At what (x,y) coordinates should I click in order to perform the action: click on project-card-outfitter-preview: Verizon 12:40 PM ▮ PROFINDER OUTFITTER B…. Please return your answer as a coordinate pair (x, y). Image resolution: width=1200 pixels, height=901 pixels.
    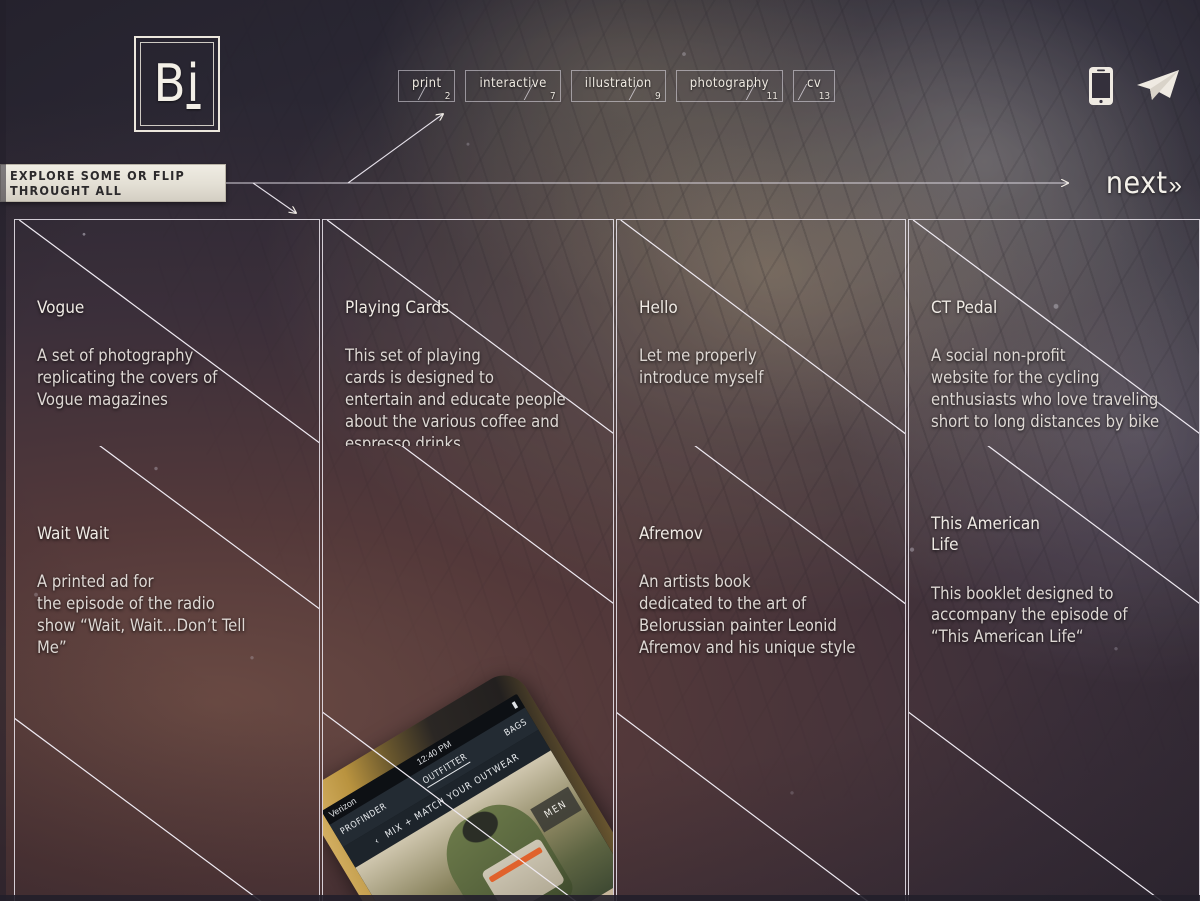
    Looking at the image, I should click on (468, 673).